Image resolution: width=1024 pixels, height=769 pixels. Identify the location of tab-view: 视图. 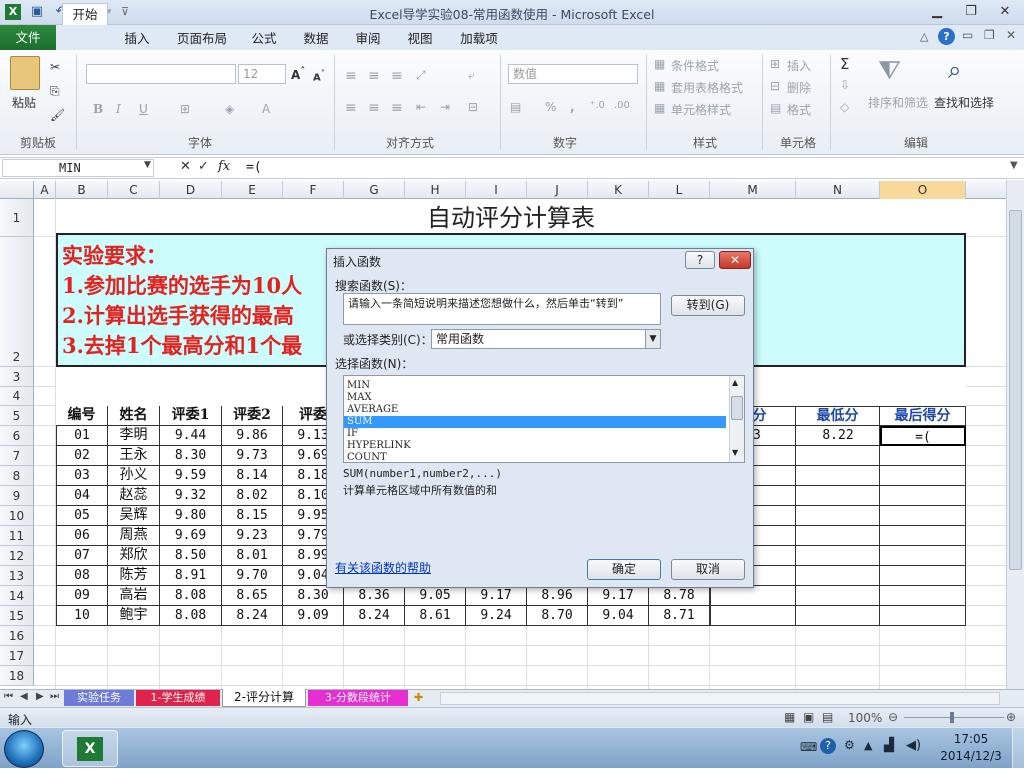
(420, 39).